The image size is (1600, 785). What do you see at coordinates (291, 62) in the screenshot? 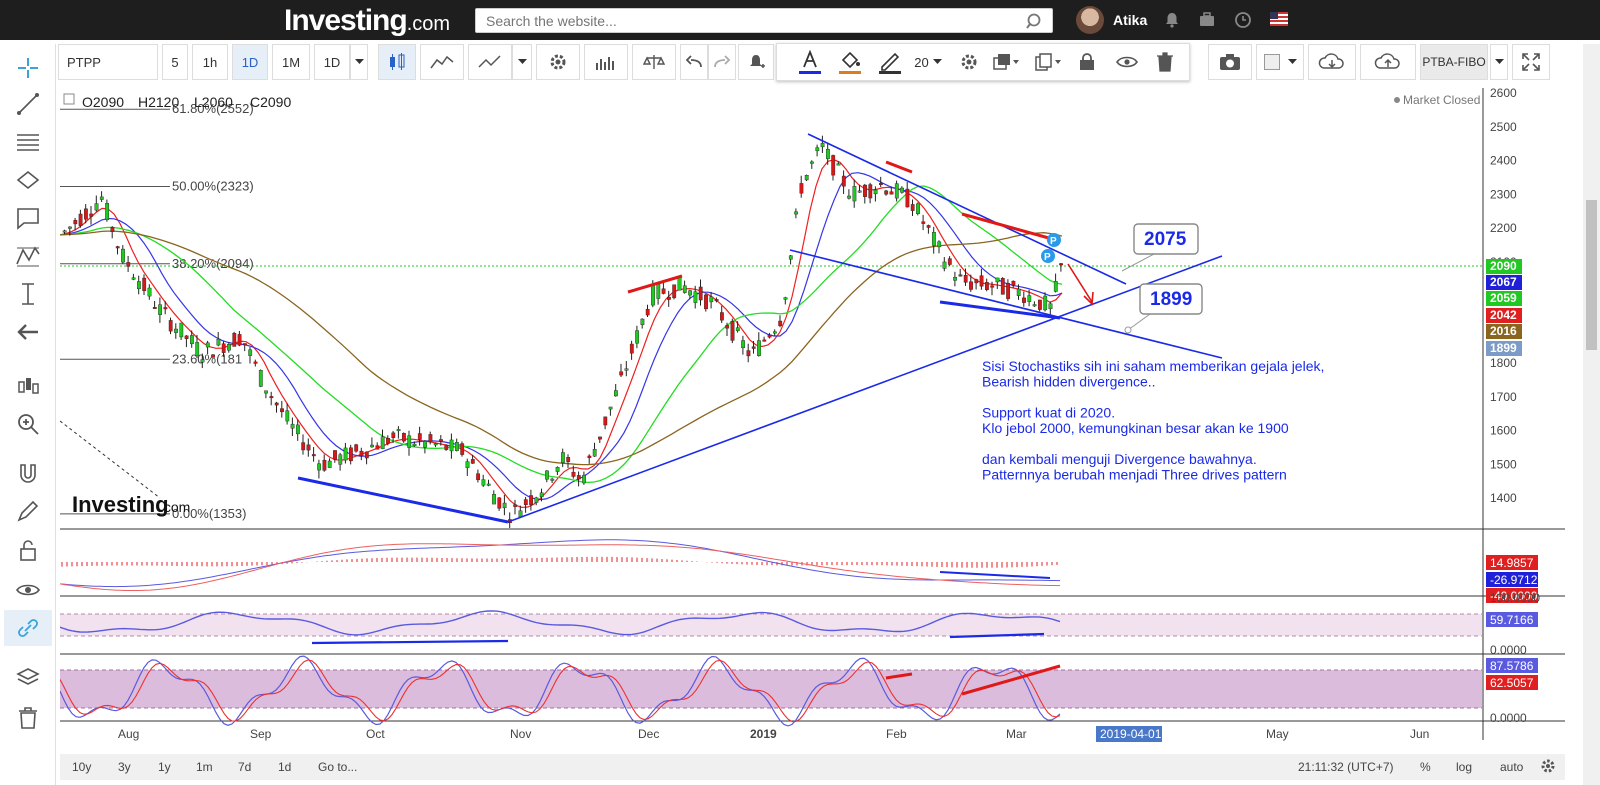
I see `interval-1m: 1M` at bounding box center [291, 62].